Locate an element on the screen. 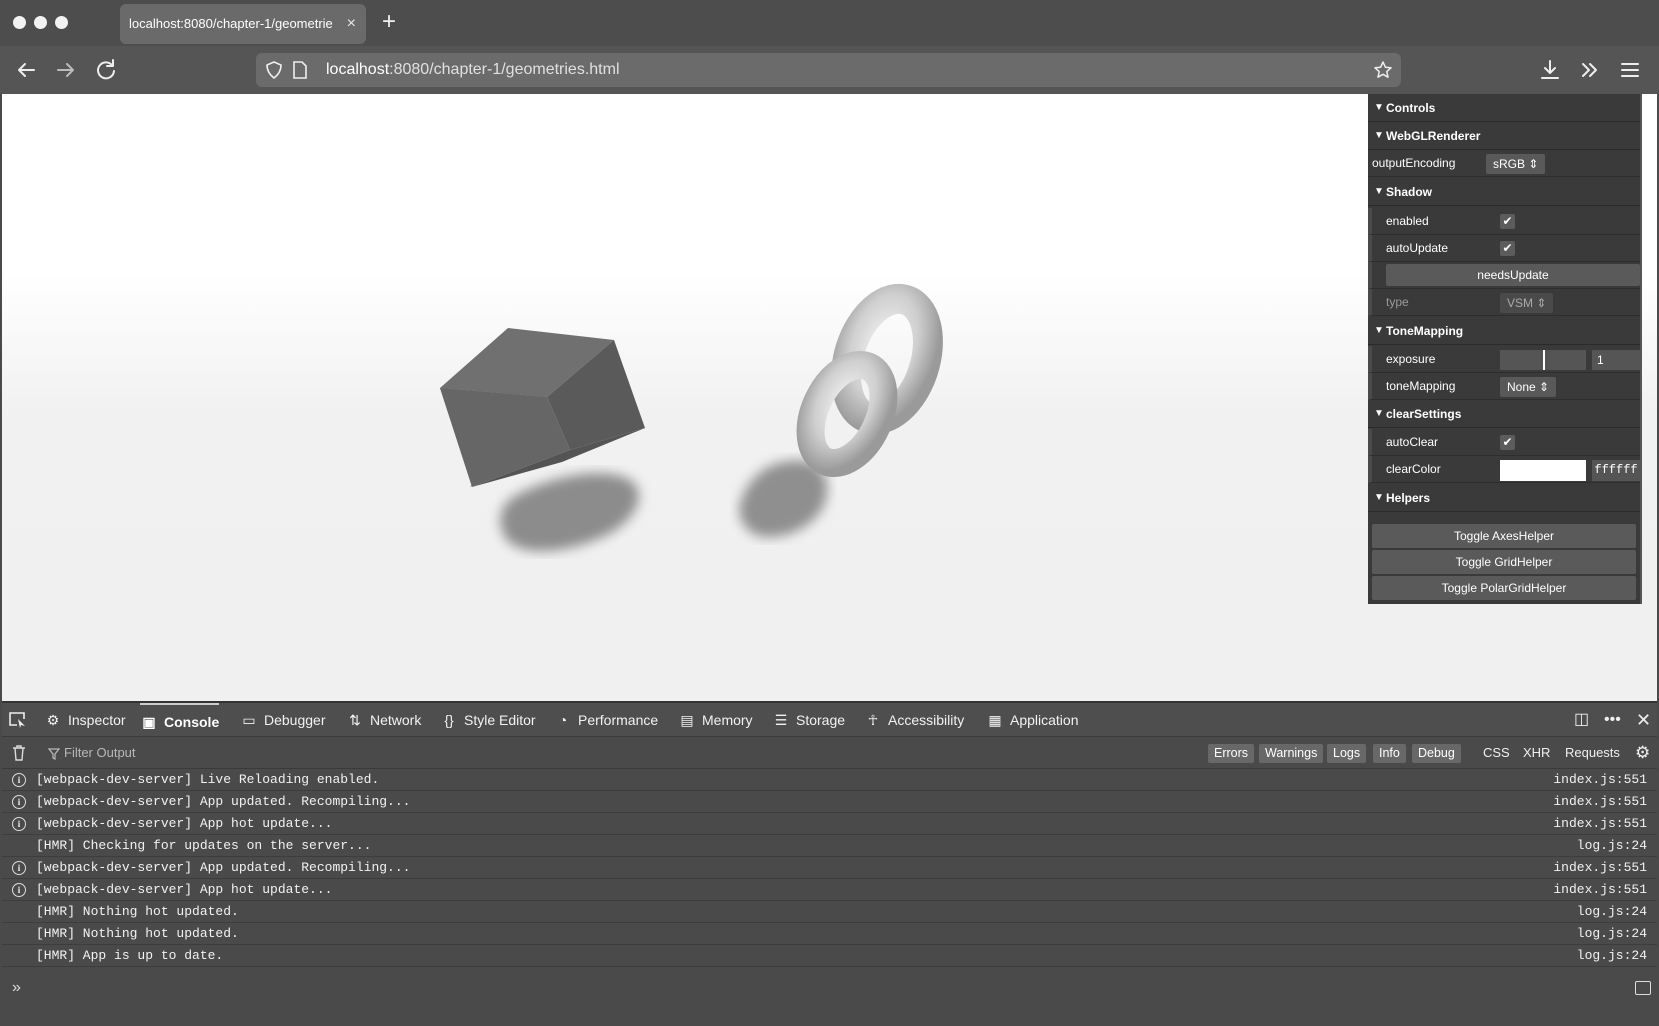 The height and width of the screenshot is (1026, 1659). bookmark-star-icon is located at coordinates (1383, 70).